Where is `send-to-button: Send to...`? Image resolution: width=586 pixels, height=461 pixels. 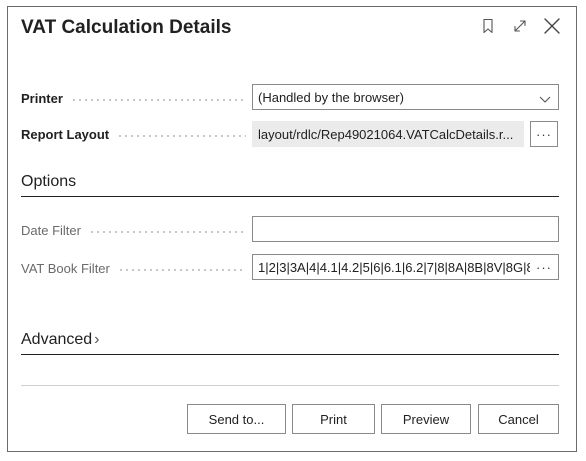
send-to-button: Send to... is located at coordinates (236, 419).